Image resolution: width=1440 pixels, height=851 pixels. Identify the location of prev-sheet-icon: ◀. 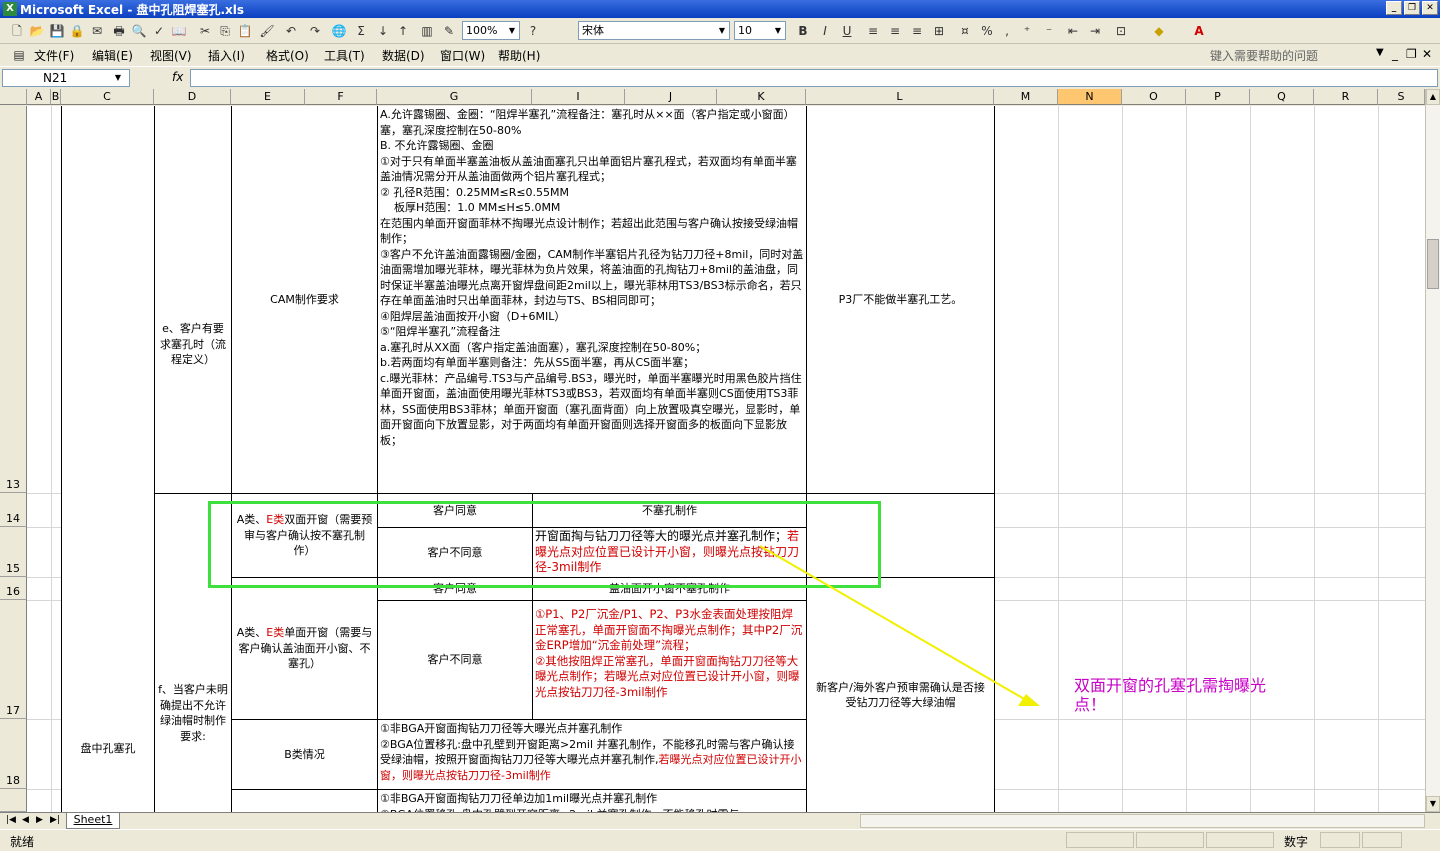
(25, 820).